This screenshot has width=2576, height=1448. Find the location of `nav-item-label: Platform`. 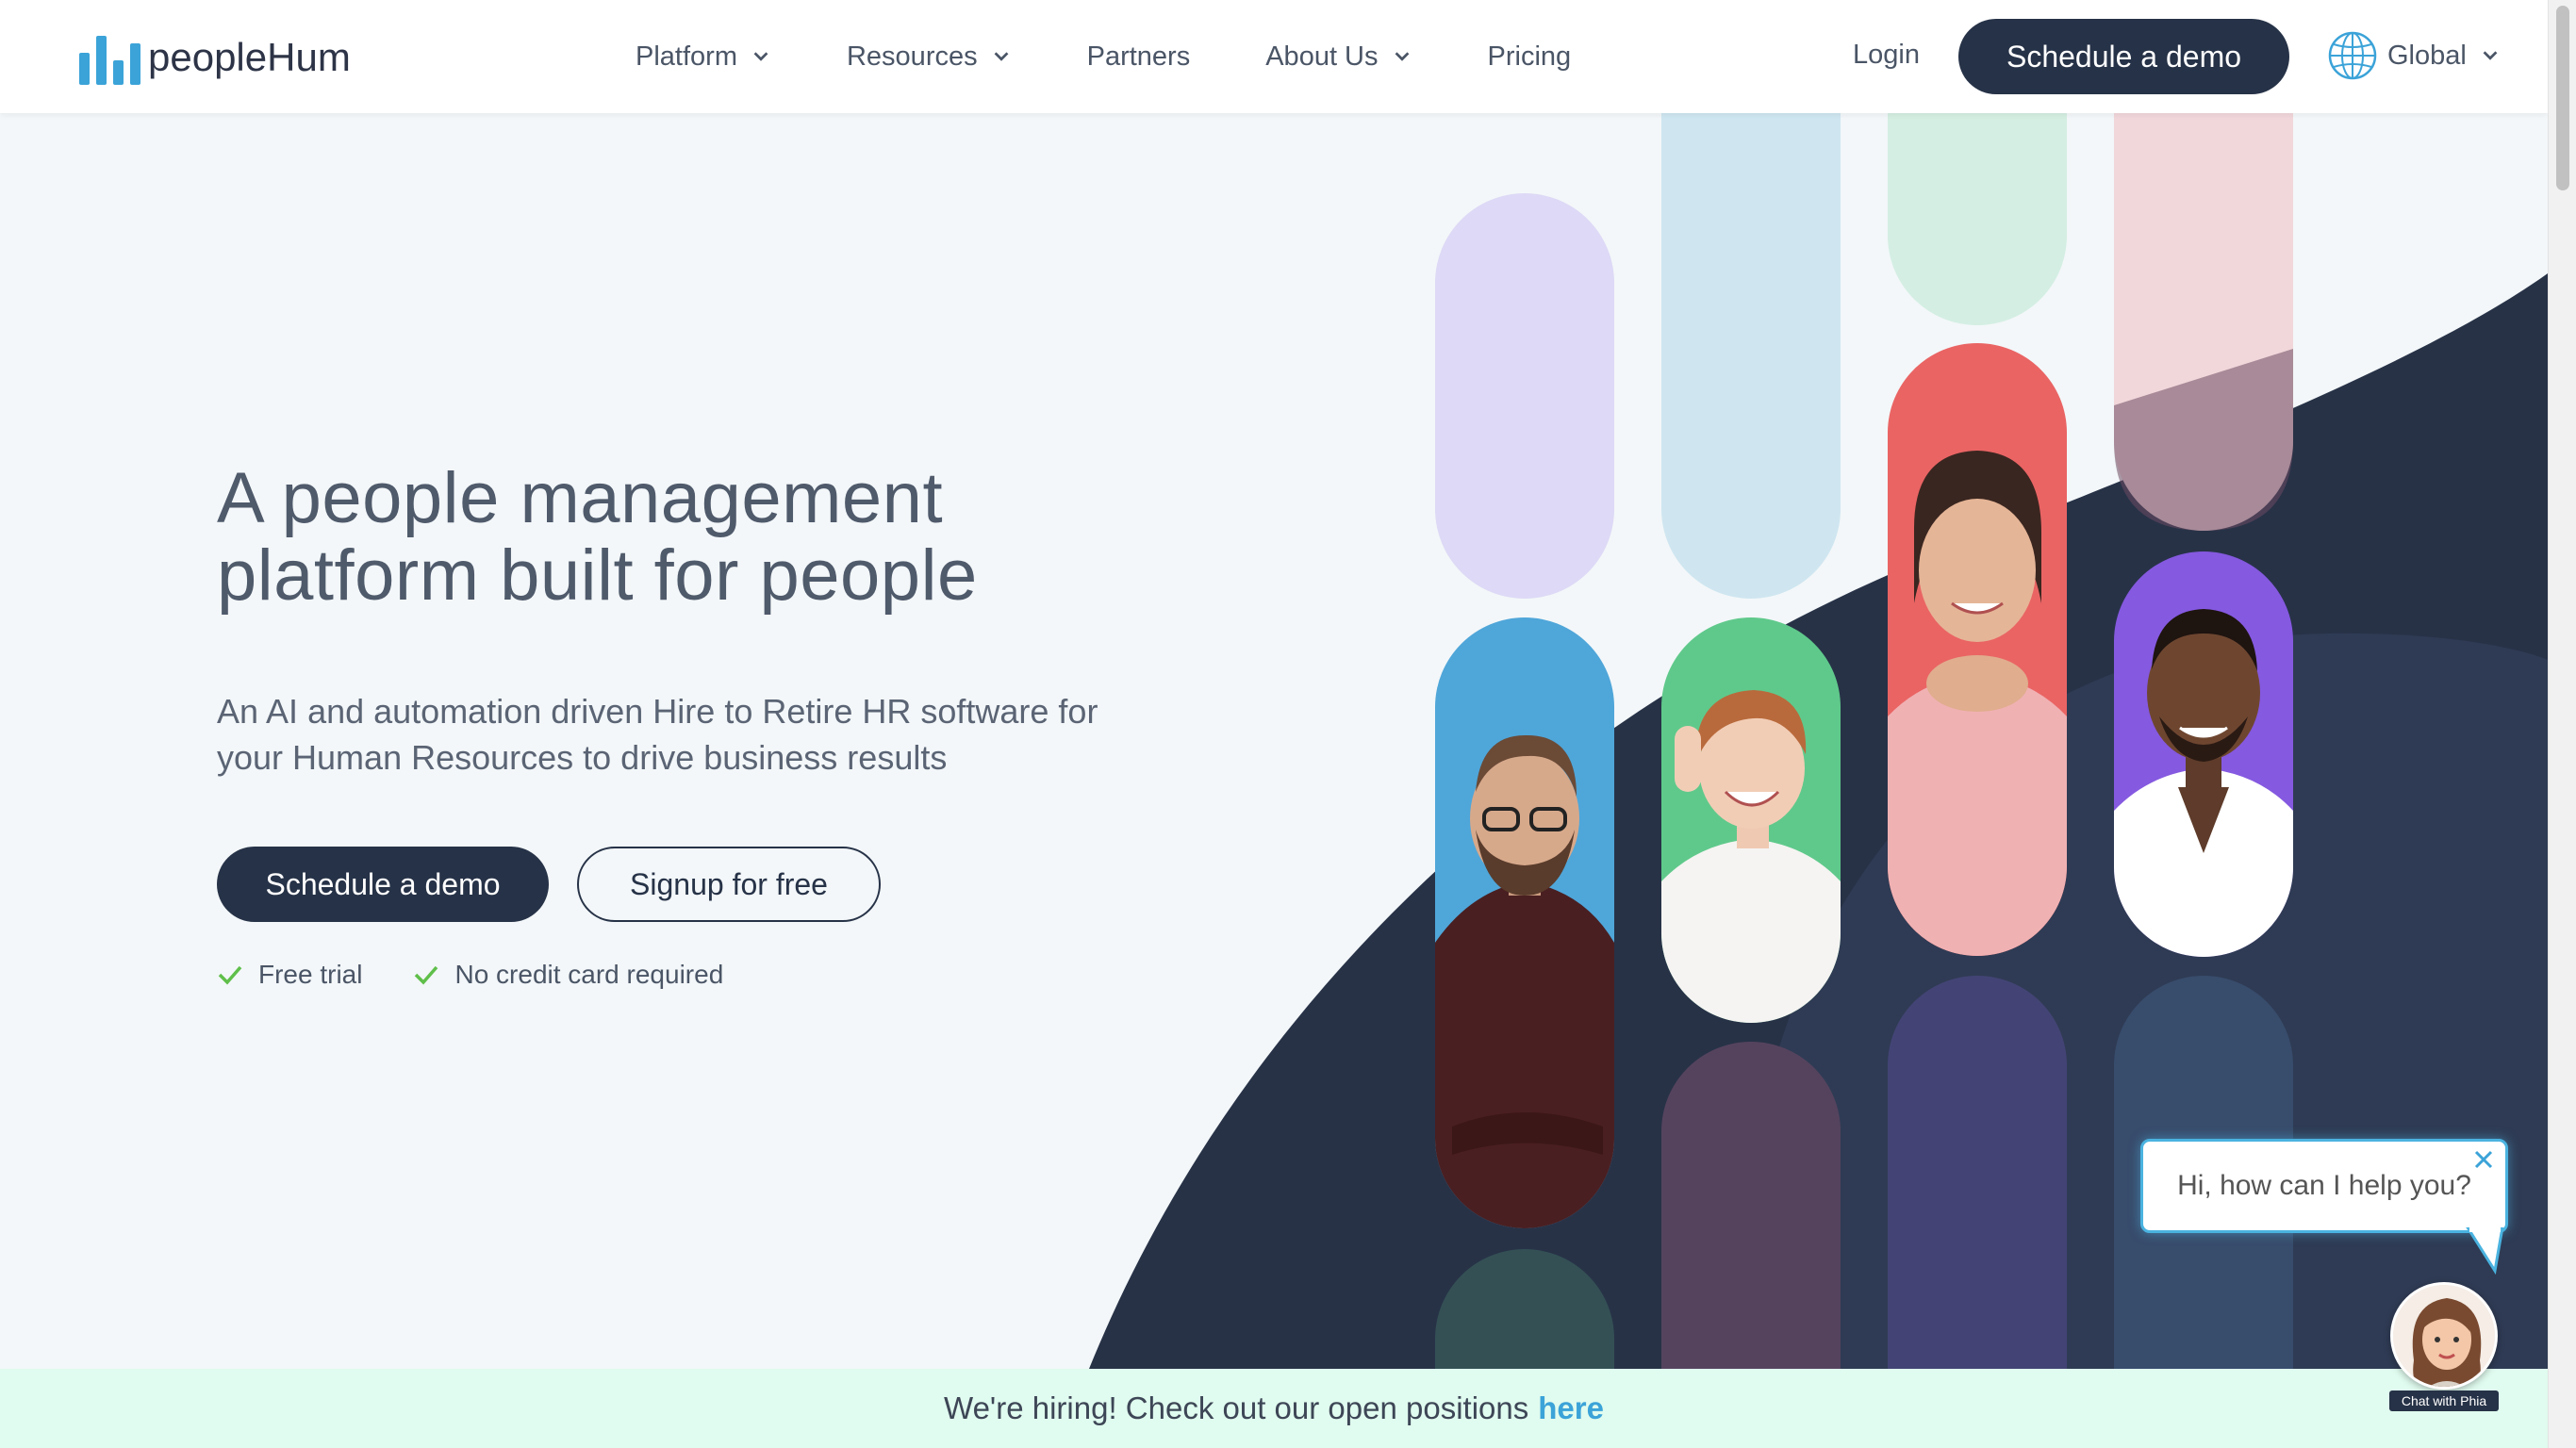

nav-item-label: Platform is located at coordinates (686, 56).